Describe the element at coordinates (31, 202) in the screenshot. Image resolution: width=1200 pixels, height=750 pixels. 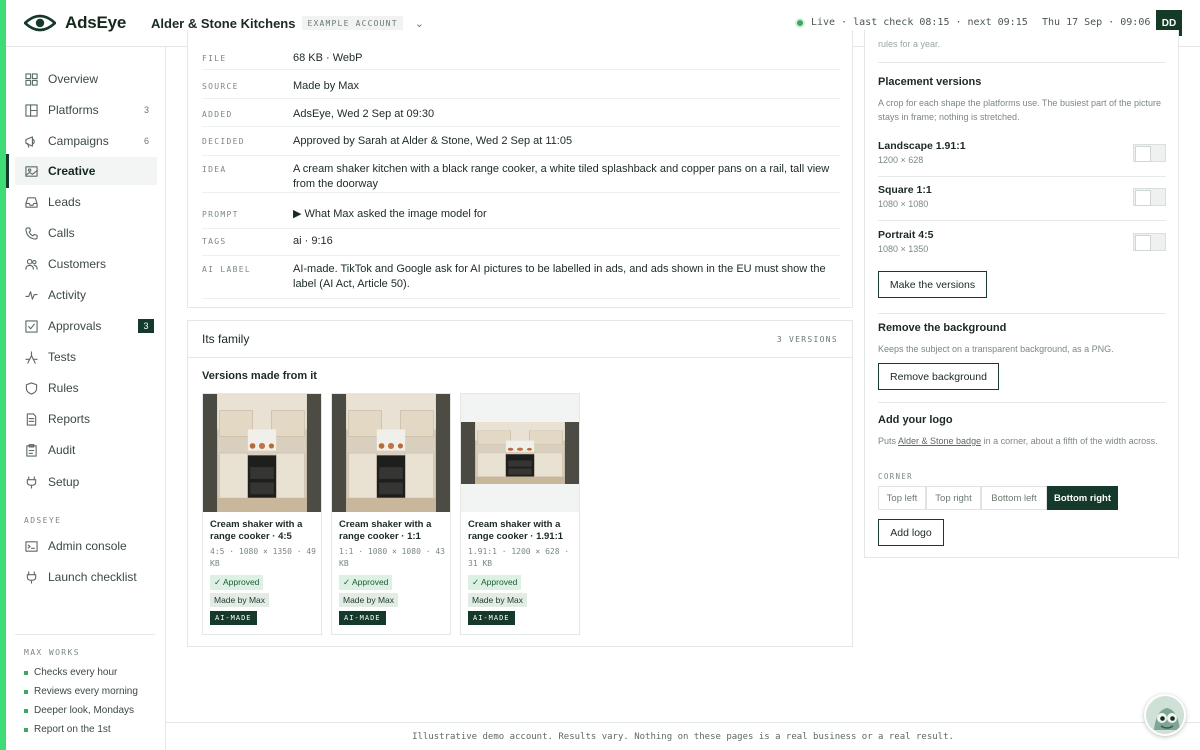
I see `inbox-icon` at that location.